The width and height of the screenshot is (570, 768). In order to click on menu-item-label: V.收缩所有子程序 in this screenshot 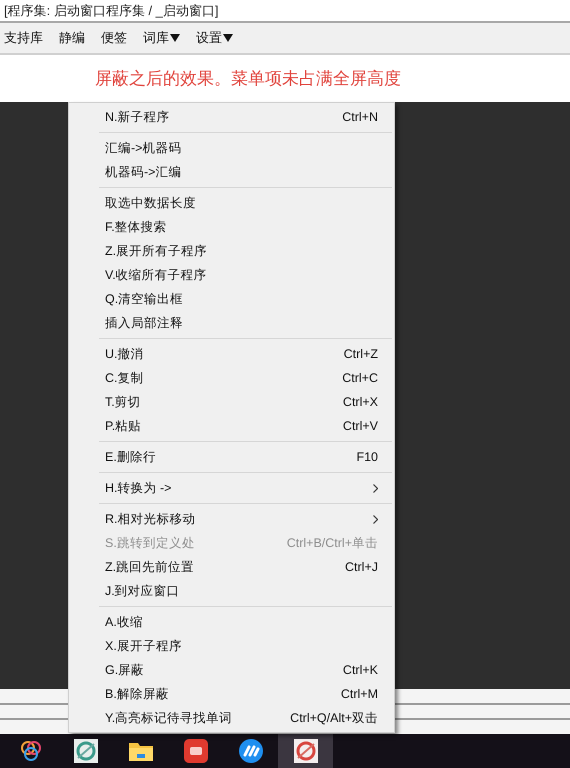, I will do `click(156, 275)`.